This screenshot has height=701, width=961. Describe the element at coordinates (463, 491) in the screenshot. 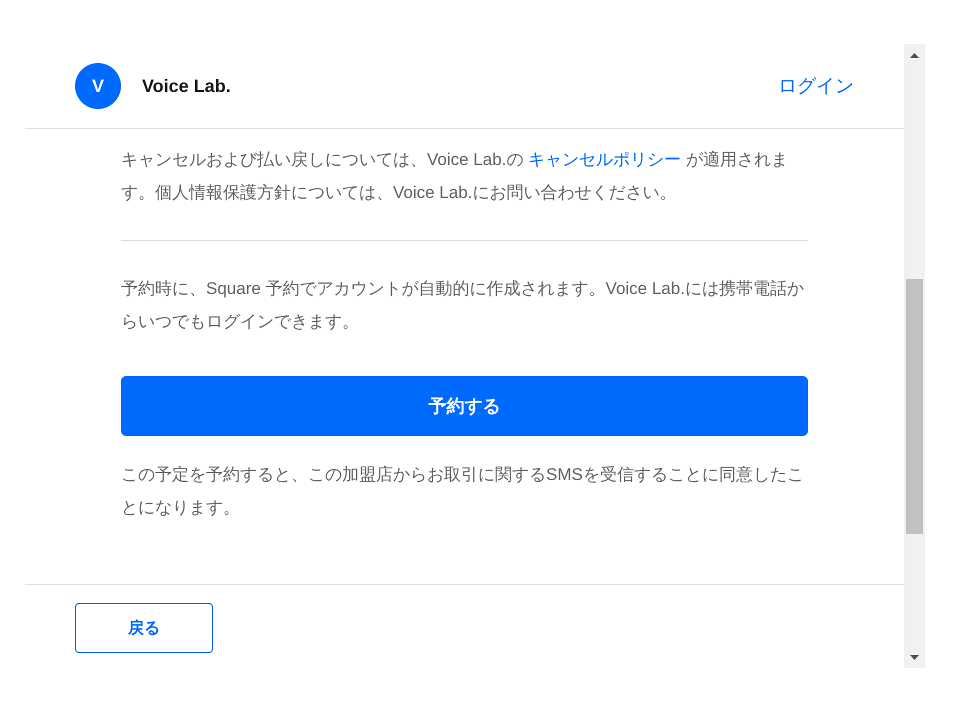

I see `sms-note: この予定を予約すると、この加盟店からお取引に関するSMSを受信することに同意したことになります。` at that location.